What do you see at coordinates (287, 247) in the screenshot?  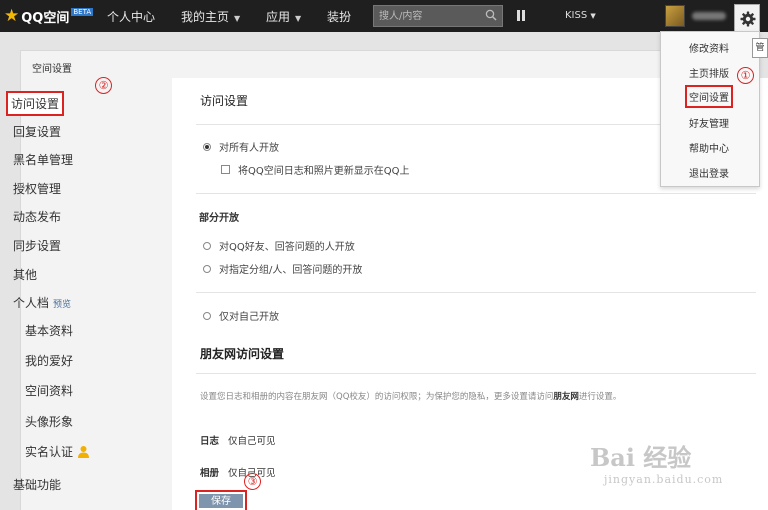 I see `radio-open-friends-label: 对QQ好友、回答问题的人开放` at bounding box center [287, 247].